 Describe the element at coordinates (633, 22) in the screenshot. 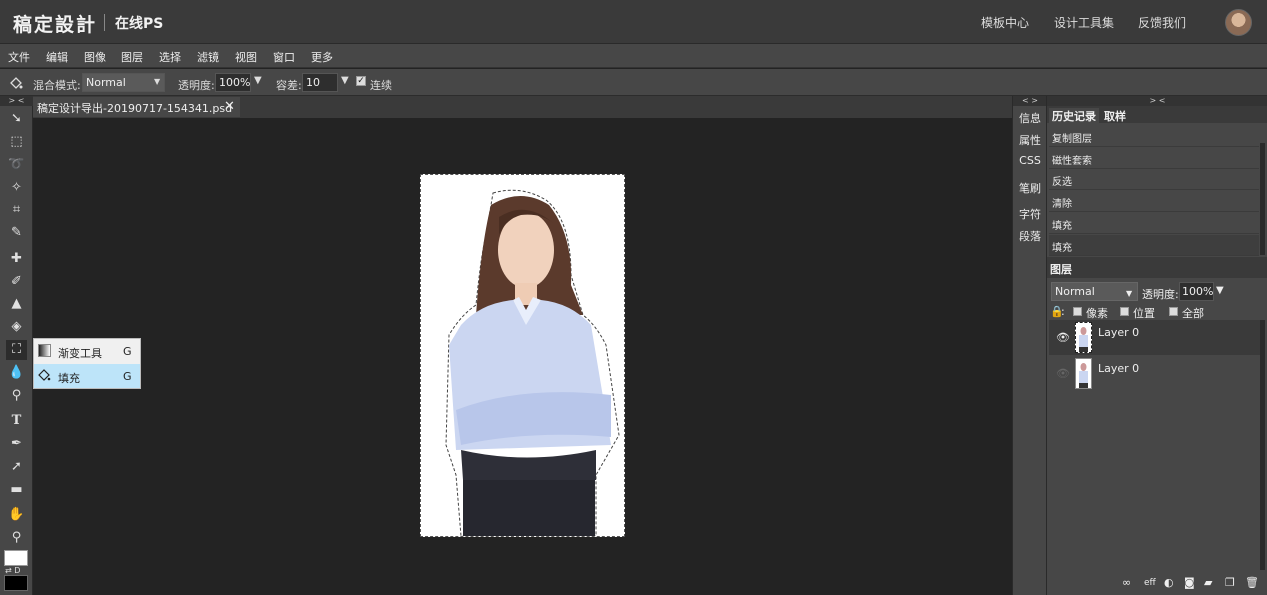

I see `top-header: 稿定設計 在线PS 模板中心 设计工具集 反馈我们` at that location.